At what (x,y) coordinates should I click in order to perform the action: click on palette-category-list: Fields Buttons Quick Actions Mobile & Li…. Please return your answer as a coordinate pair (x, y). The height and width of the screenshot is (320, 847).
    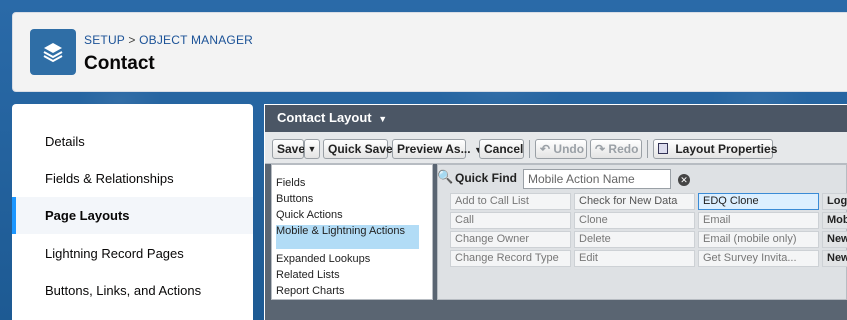
    Looking at the image, I should click on (352, 232).